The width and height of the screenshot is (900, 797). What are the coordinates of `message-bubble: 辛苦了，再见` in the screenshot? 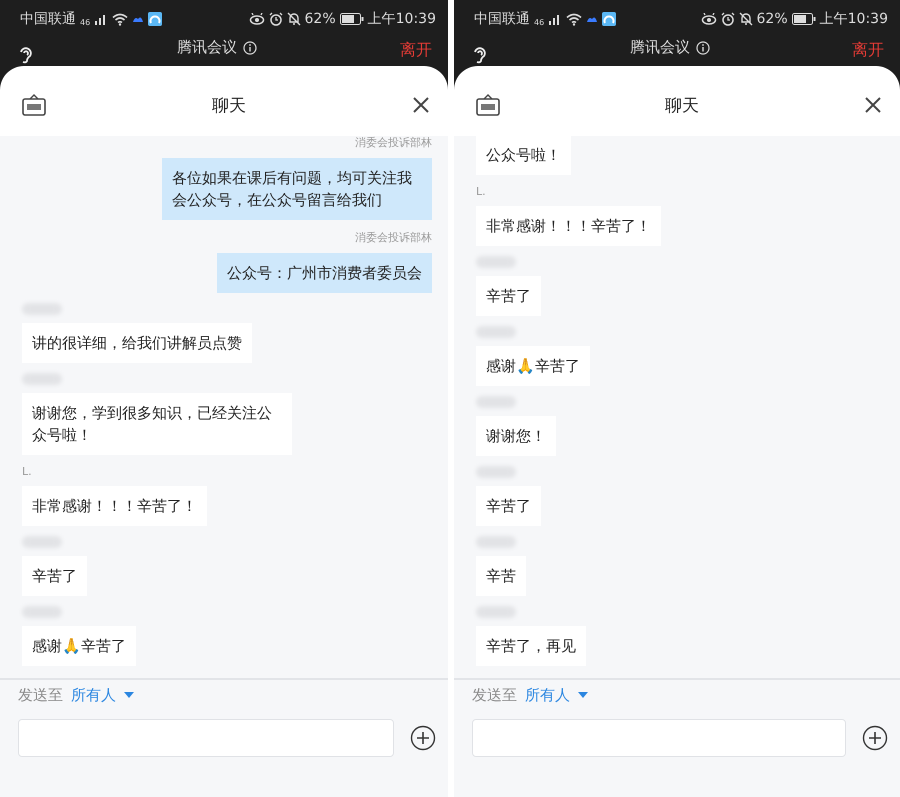 It's located at (531, 646).